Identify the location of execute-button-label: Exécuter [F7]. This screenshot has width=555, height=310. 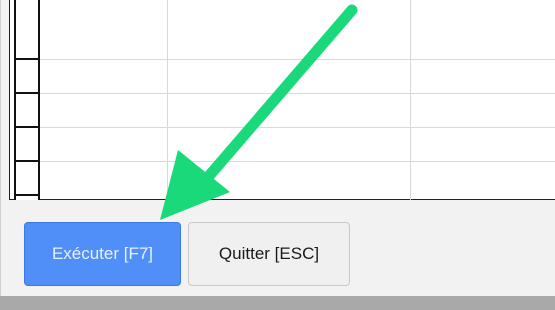
(102, 253).